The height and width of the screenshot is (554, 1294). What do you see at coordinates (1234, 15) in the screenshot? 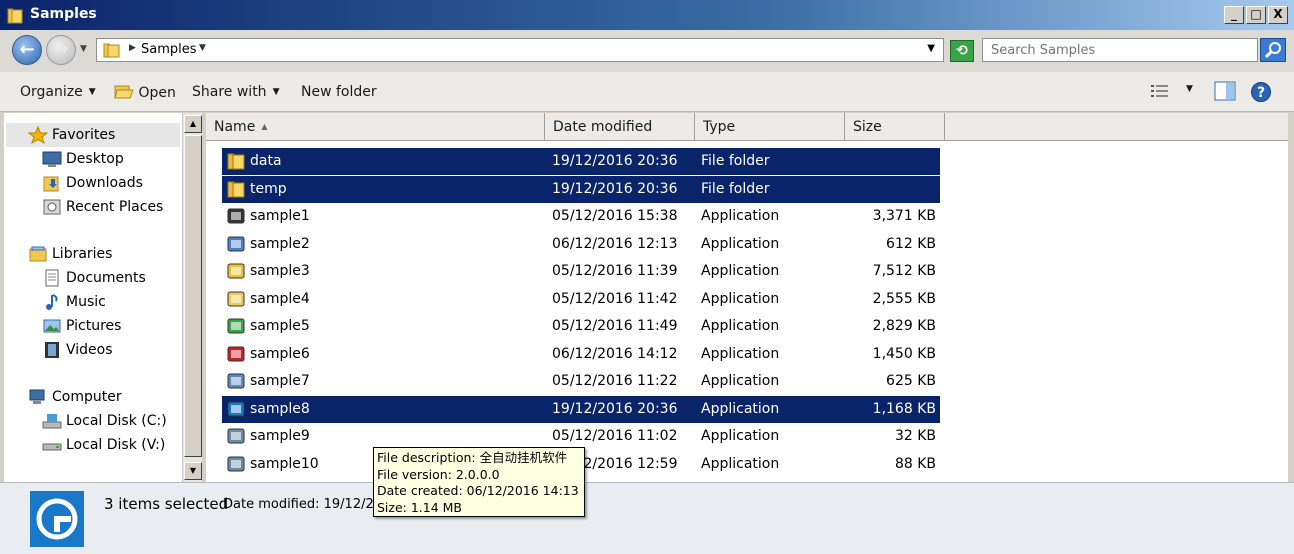
I see `minimize-button: _` at bounding box center [1234, 15].